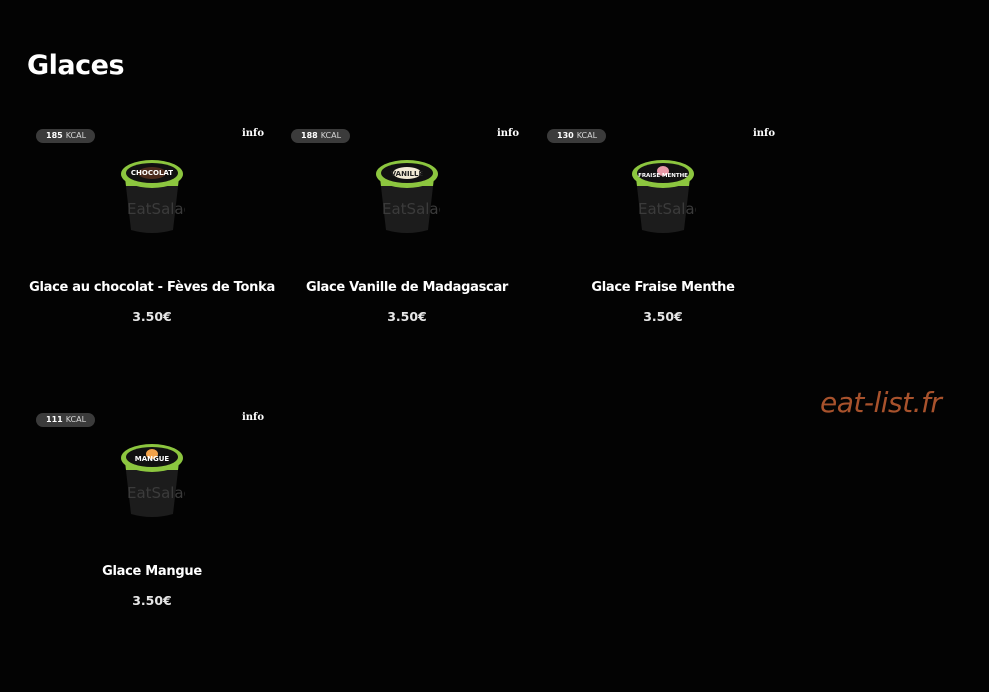  Describe the element at coordinates (407, 287) in the screenshot. I see `product-name: Glace Vanille de Madagascar` at that location.